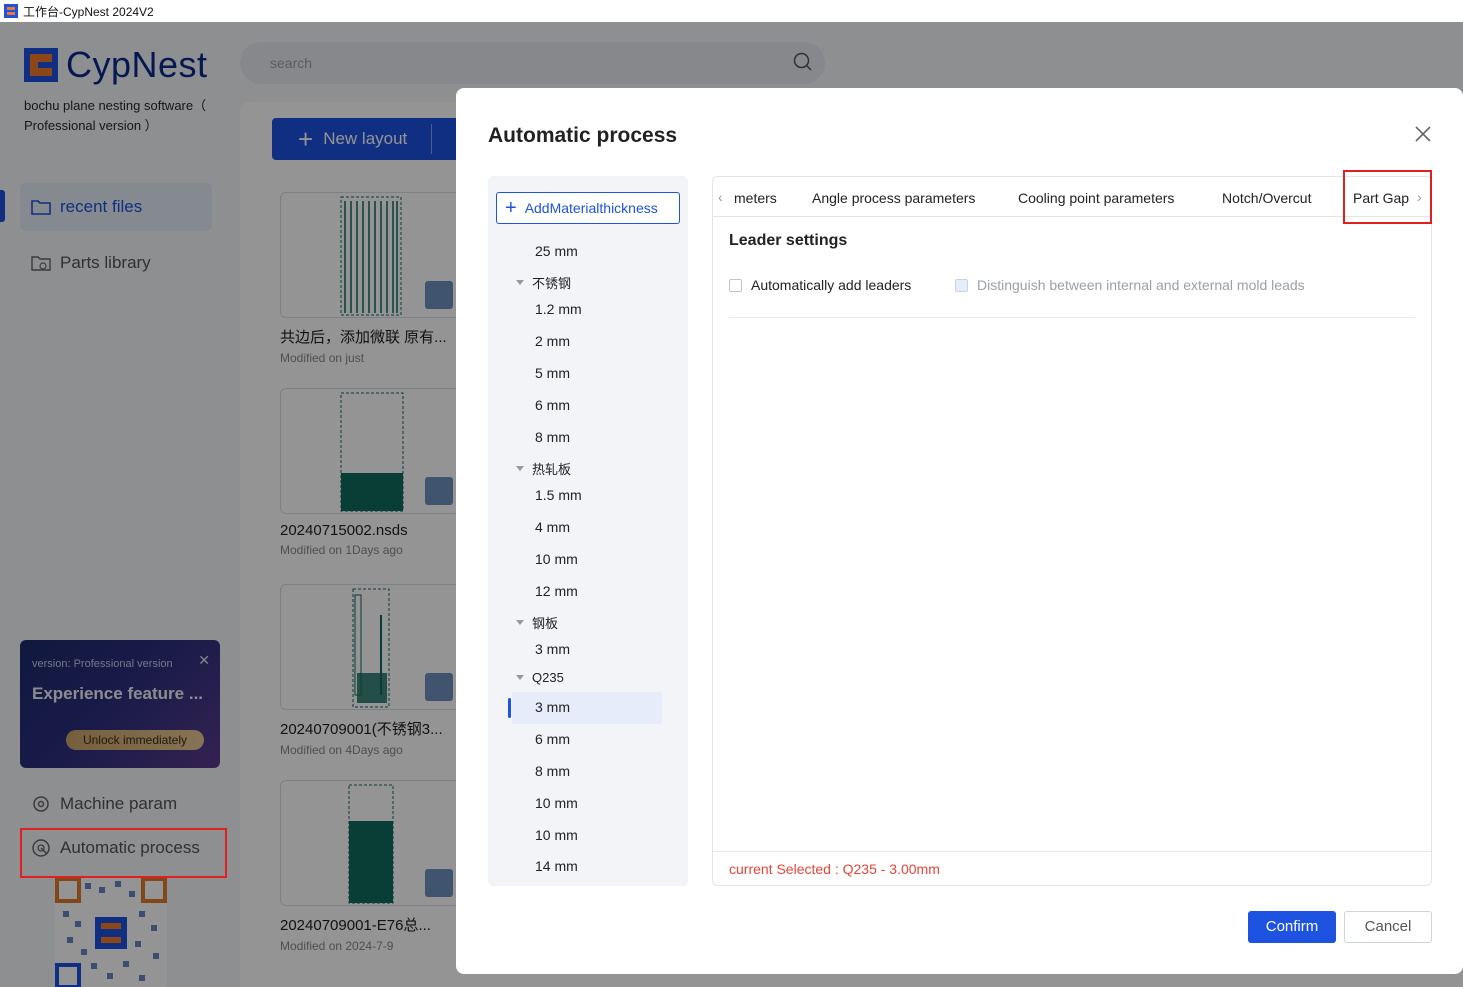 The image size is (1463, 987). Describe the element at coordinates (755, 197) in the screenshot. I see `tab-meters: meters` at that location.